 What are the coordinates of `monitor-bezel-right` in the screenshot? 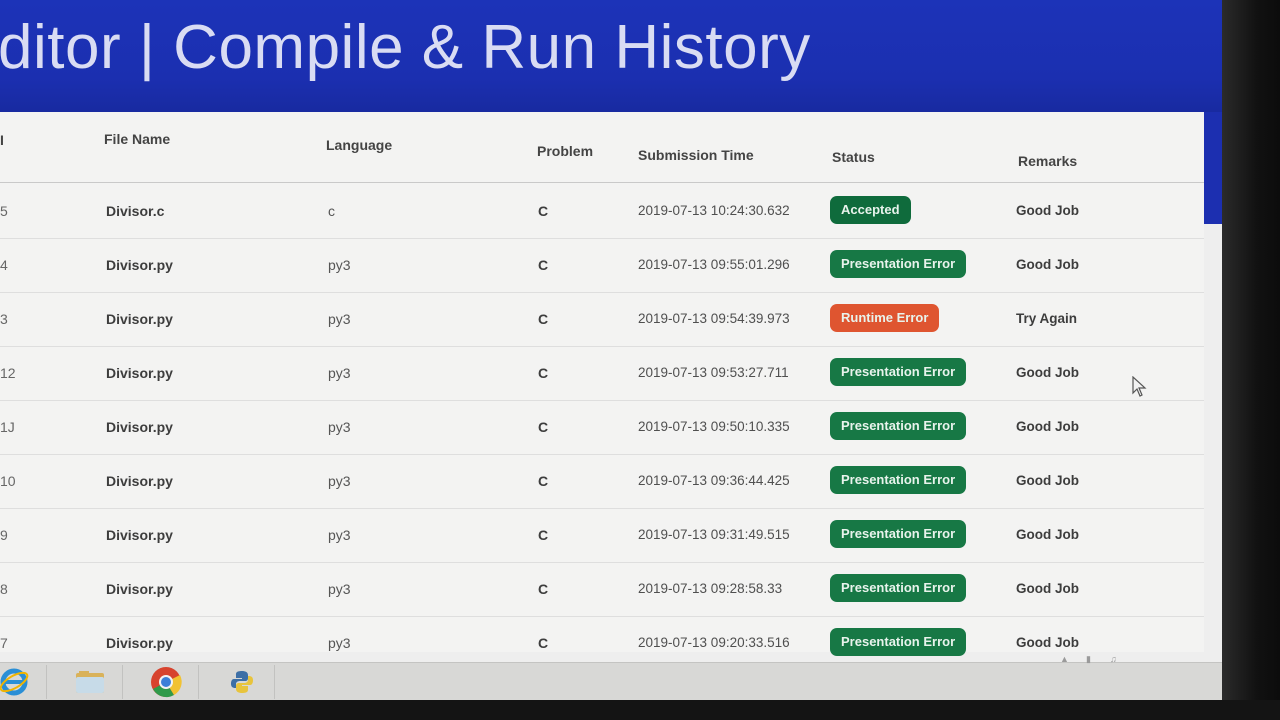 It's located at (1251, 360).